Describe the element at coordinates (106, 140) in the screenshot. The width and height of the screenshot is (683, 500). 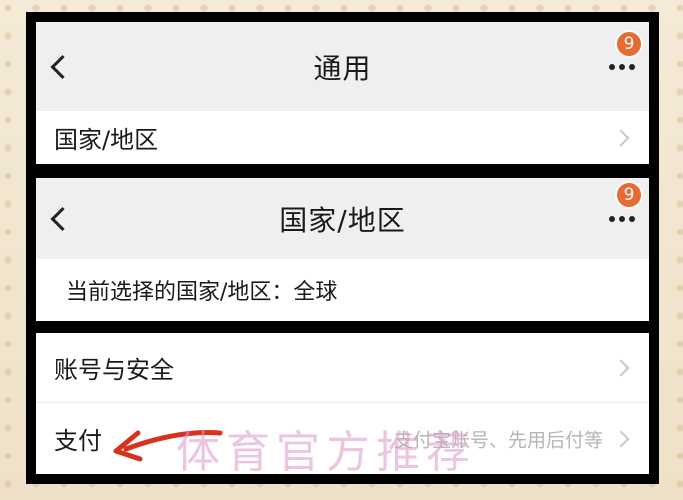
I see `row-label: 国家/地区` at that location.